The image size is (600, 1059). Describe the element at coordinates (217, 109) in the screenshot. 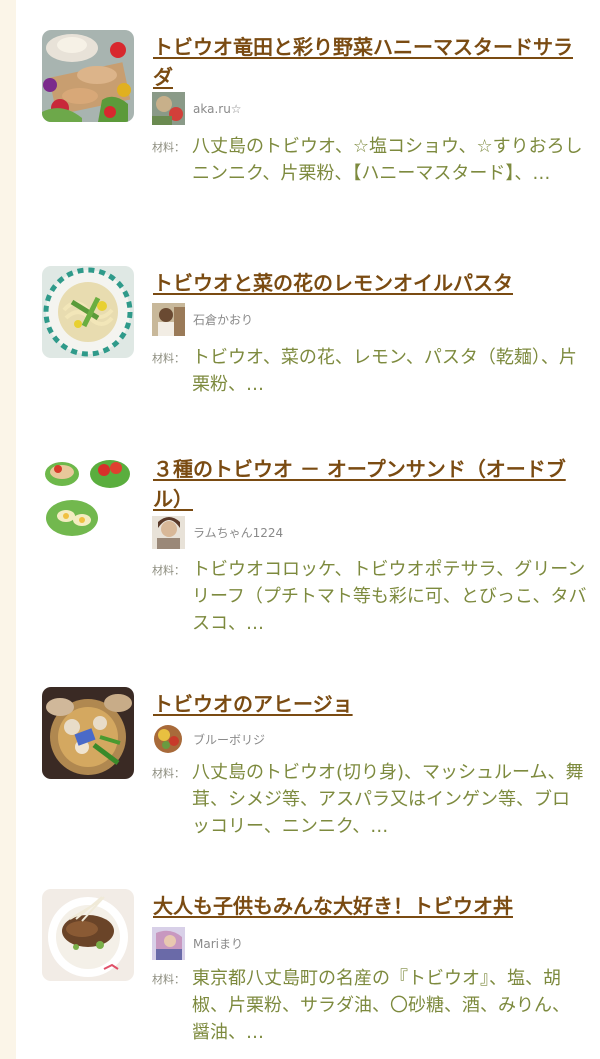

I see `author-name: aka.ru☆` at that location.